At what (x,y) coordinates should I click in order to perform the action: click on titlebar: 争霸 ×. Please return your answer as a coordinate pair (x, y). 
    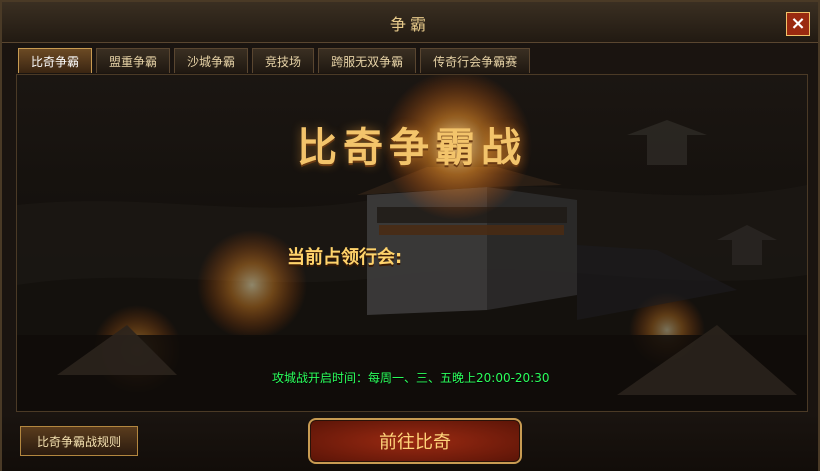
    Looking at the image, I should click on (410, 22).